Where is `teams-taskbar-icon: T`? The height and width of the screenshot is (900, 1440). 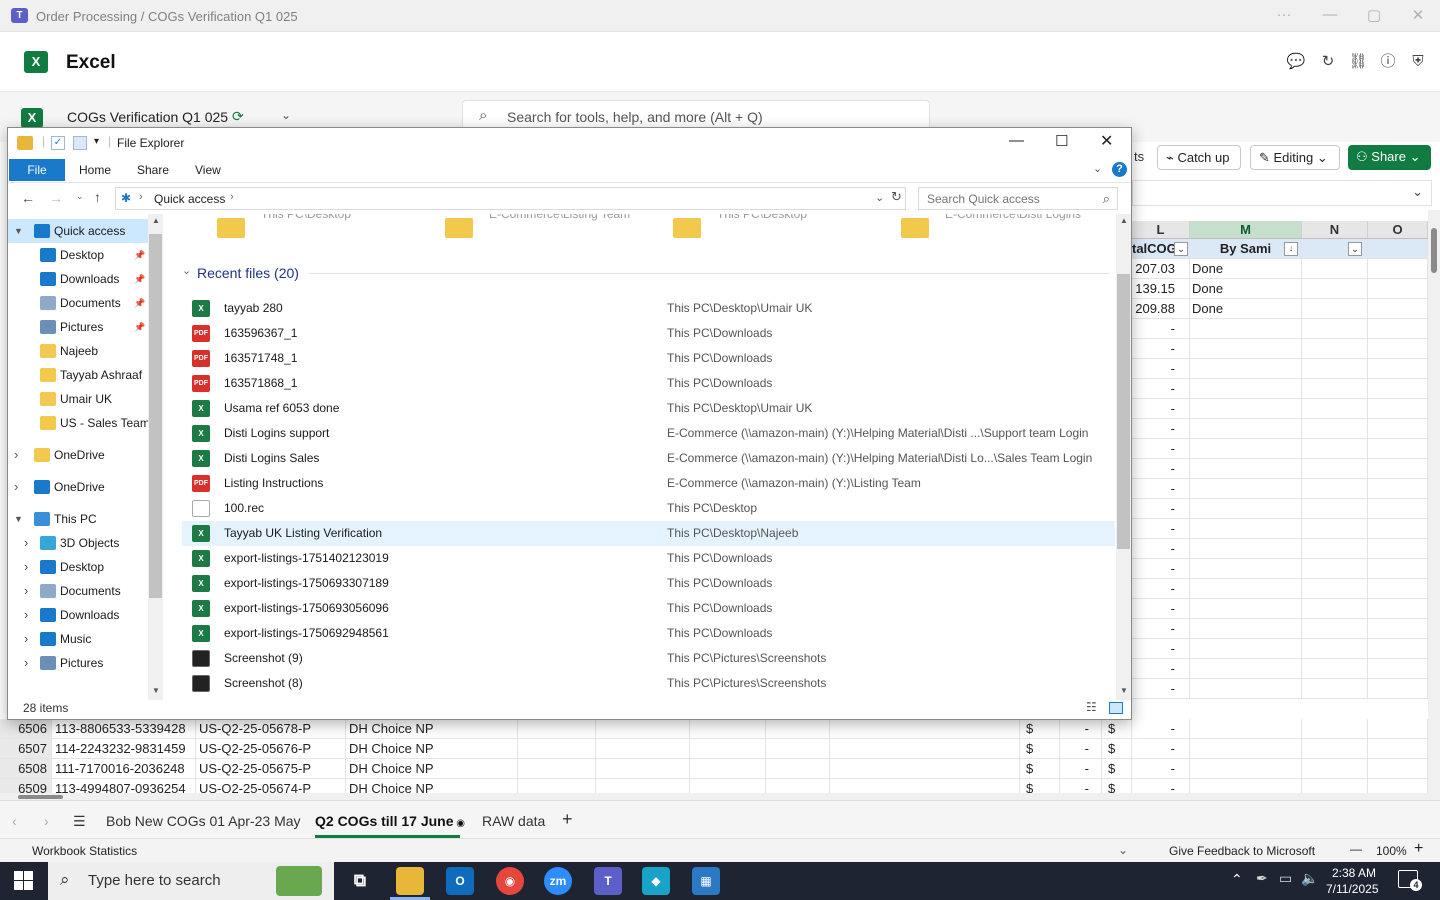
teams-taskbar-icon: T is located at coordinates (608, 881).